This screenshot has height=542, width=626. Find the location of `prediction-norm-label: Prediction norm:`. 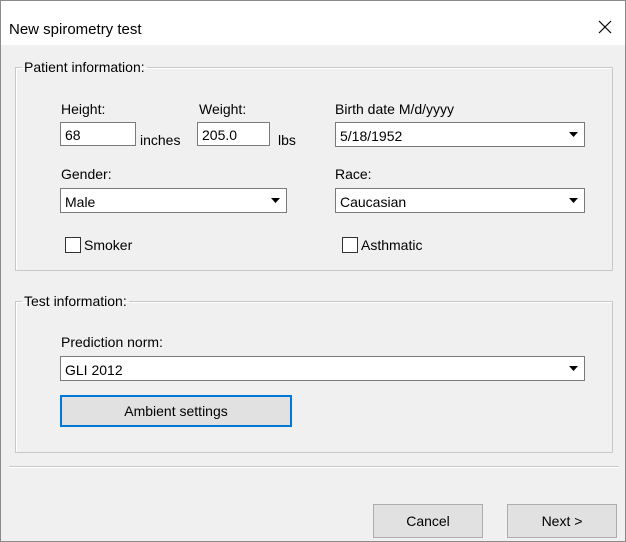

prediction-norm-label: Prediction norm: is located at coordinates (112, 342).